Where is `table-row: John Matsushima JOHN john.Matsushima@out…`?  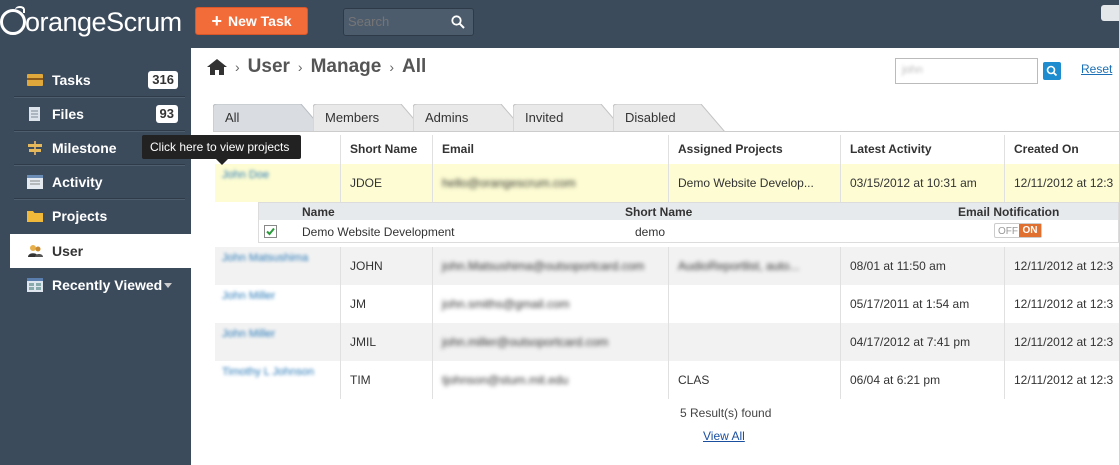
table-row: John Matsushima JOHN john.Matsushima@out… is located at coordinates (667, 266).